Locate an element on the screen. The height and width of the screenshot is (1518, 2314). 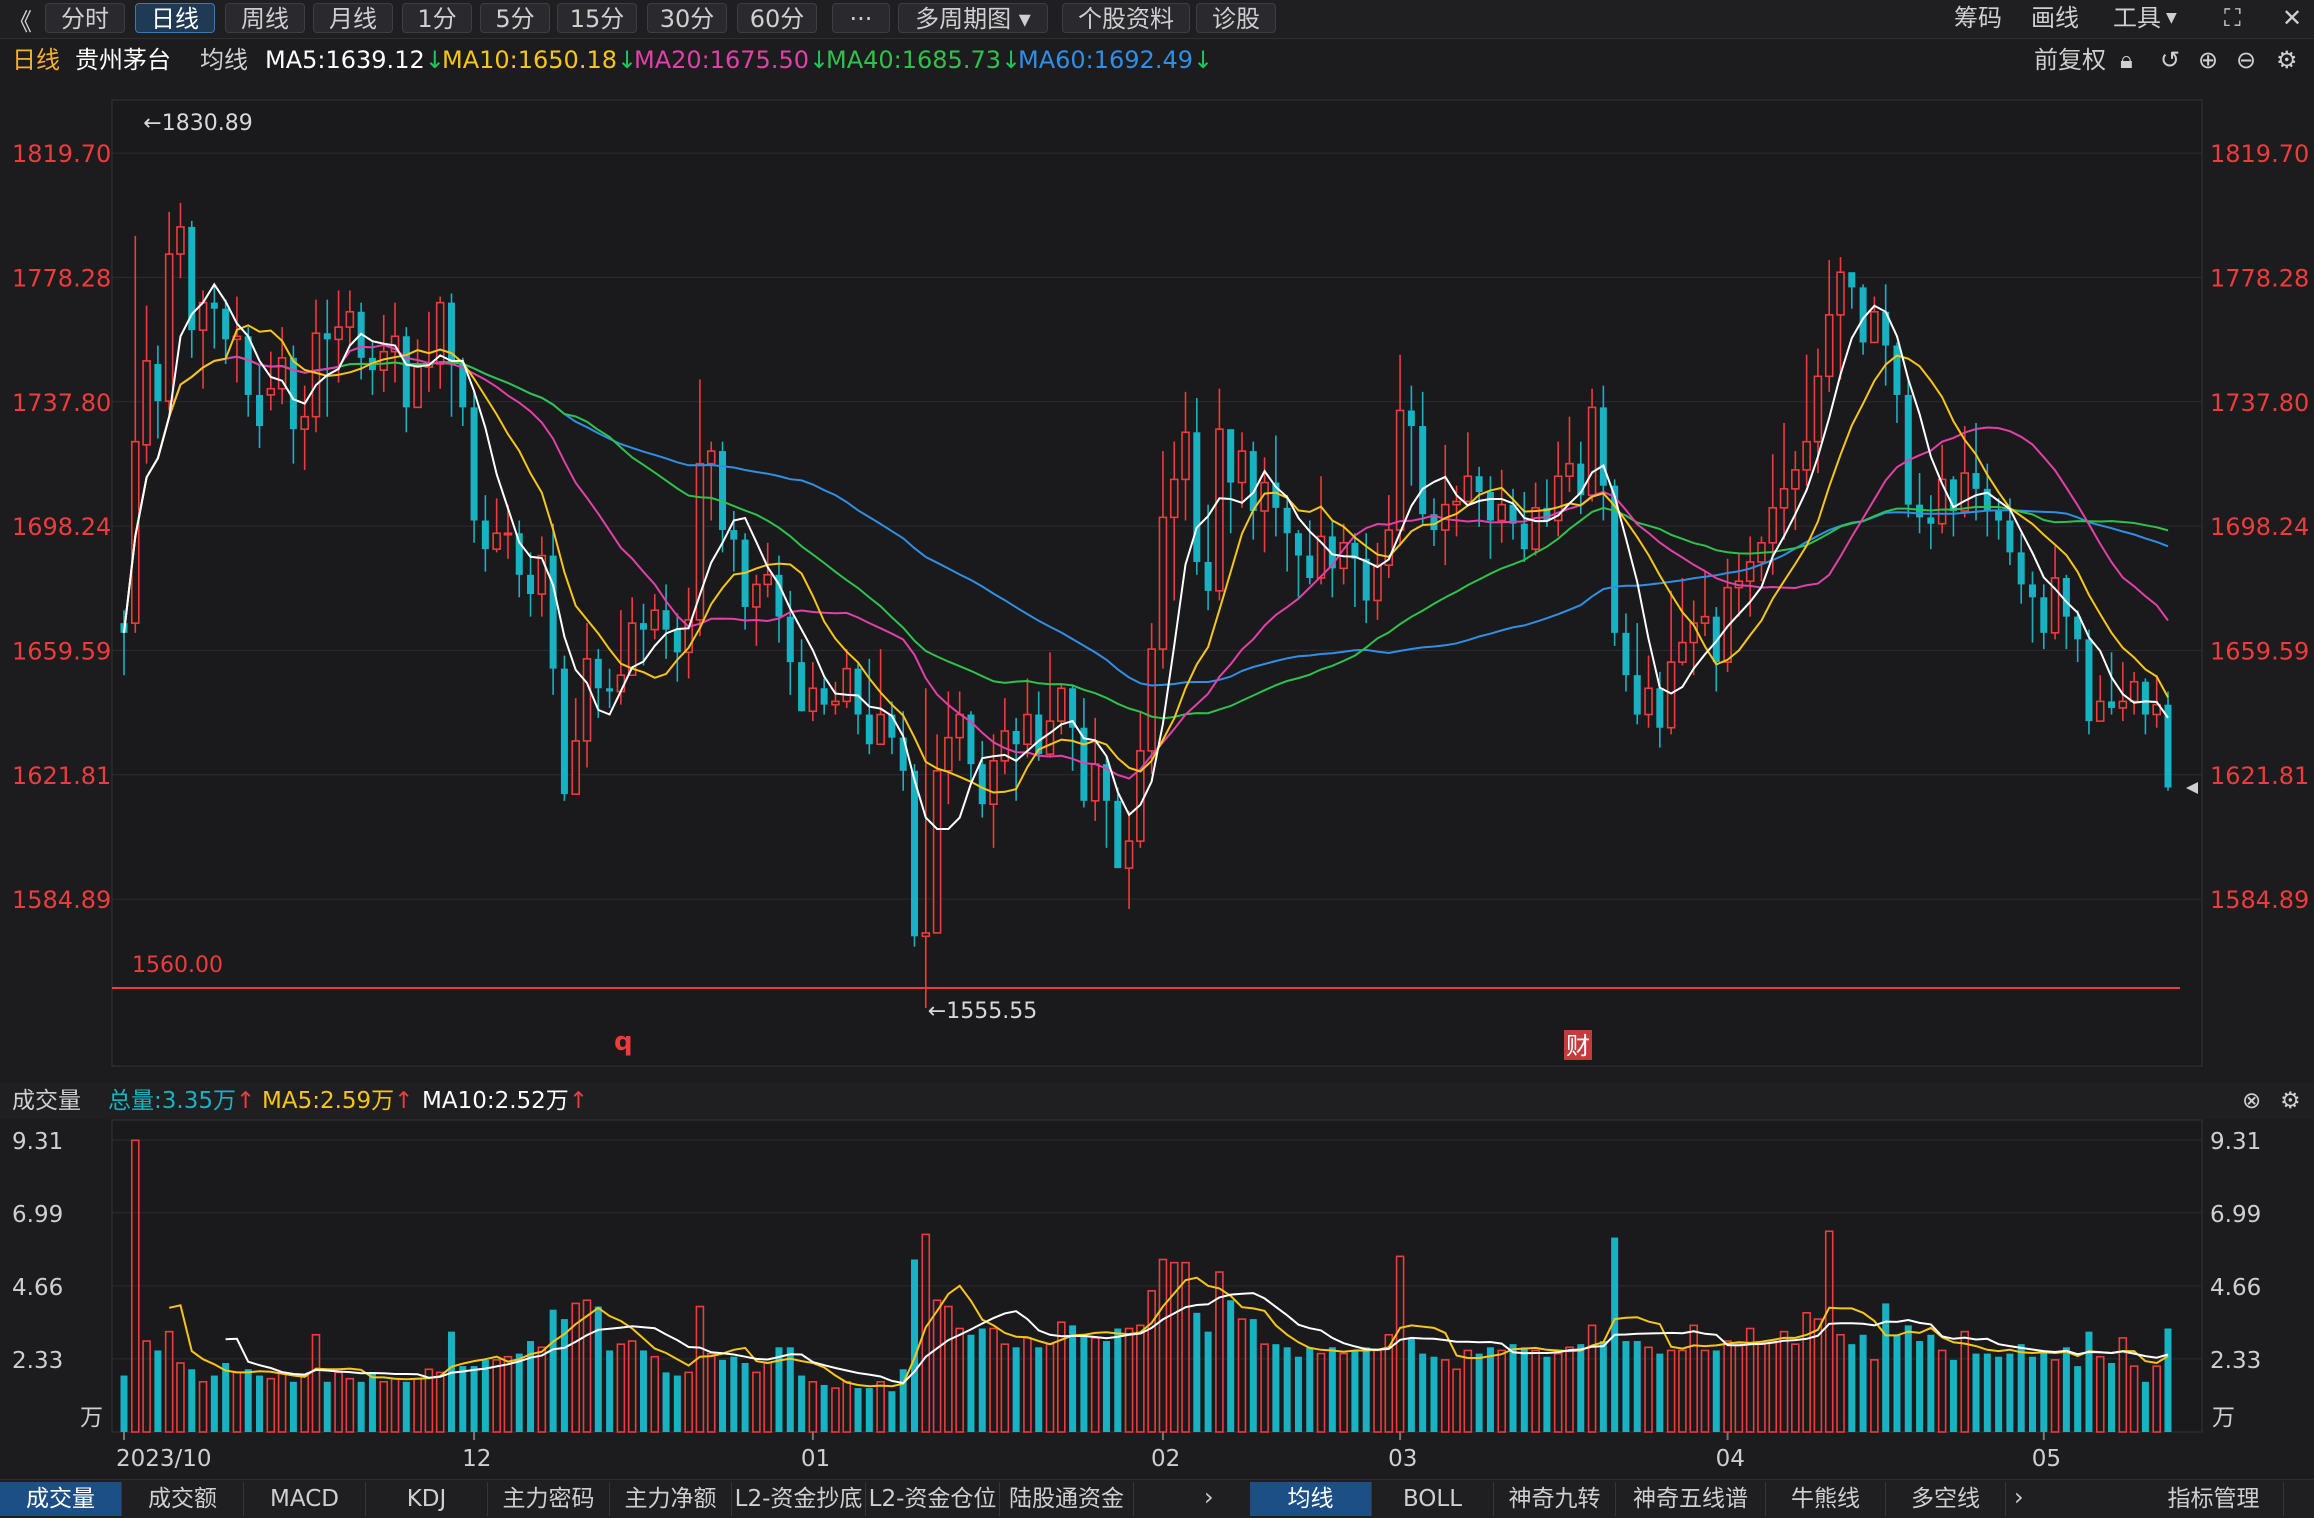
time-tick-label: 04 is located at coordinates (1730, 1459).